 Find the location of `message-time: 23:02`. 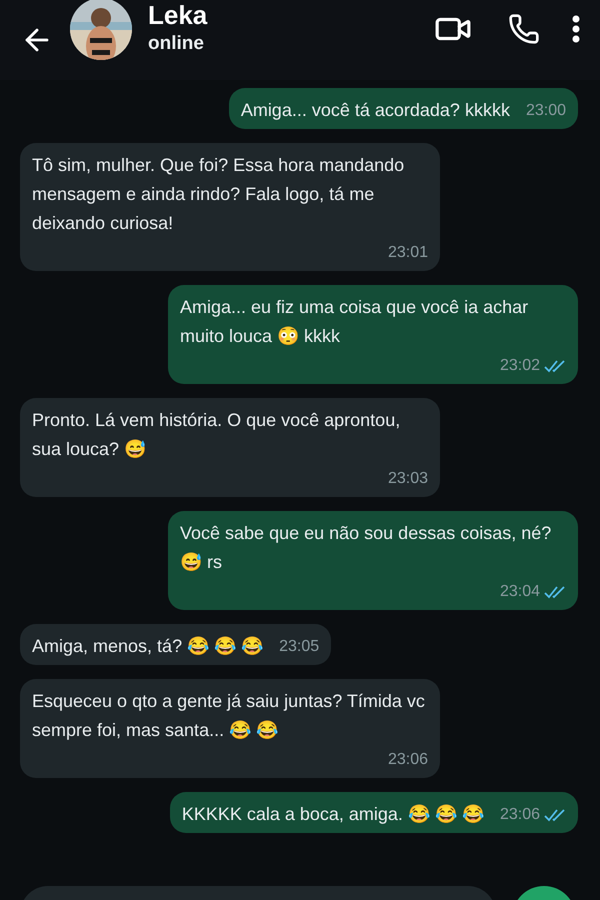

message-time: 23:02 is located at coordinates (520, 366).